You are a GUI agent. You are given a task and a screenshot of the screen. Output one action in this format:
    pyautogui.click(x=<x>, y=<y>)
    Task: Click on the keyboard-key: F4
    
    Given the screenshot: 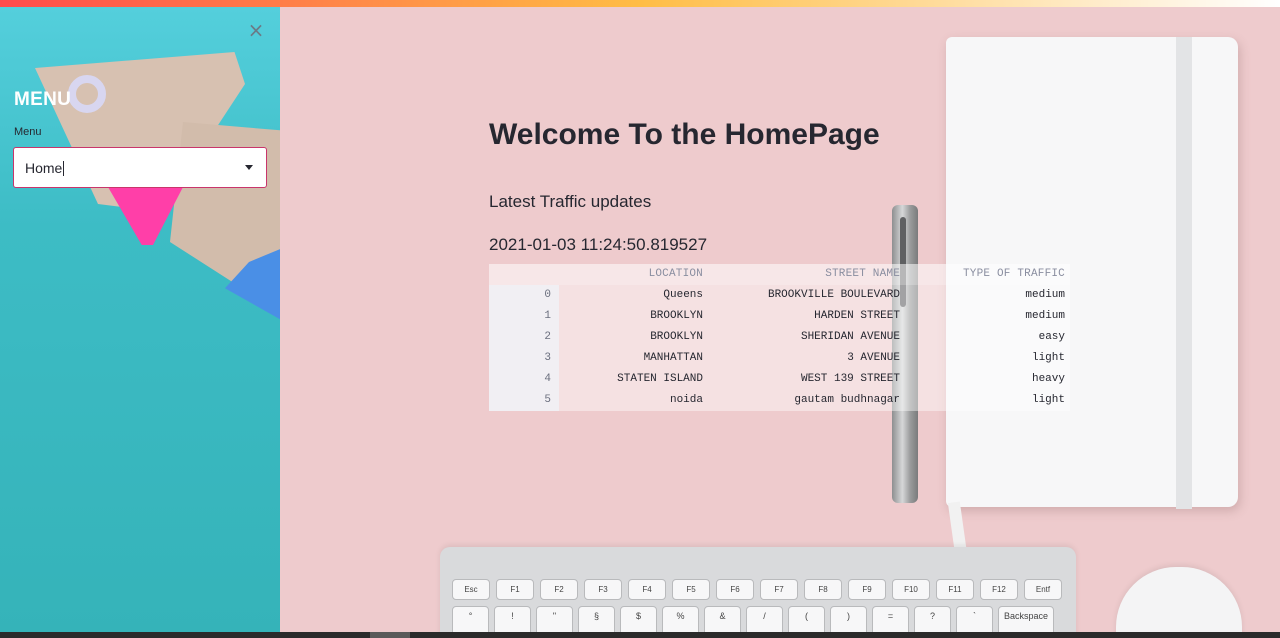 What is the action you would take?
    pyautogui.click(x=647, y=589)
    